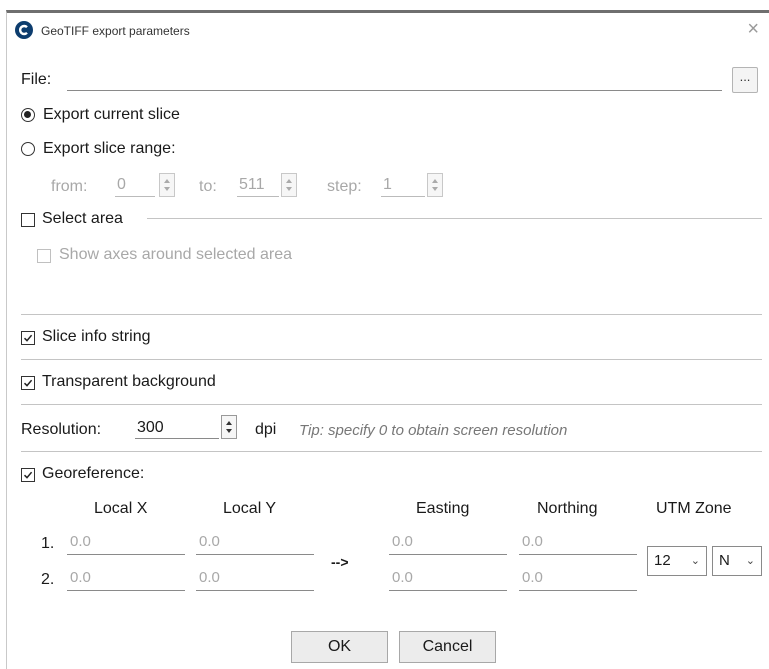 Image resolution: width=769 pixels, height=669 pixels. Describe the element at coordinates (44, 256) in the screenshot. I see `show-axes-checkbox` at that location.